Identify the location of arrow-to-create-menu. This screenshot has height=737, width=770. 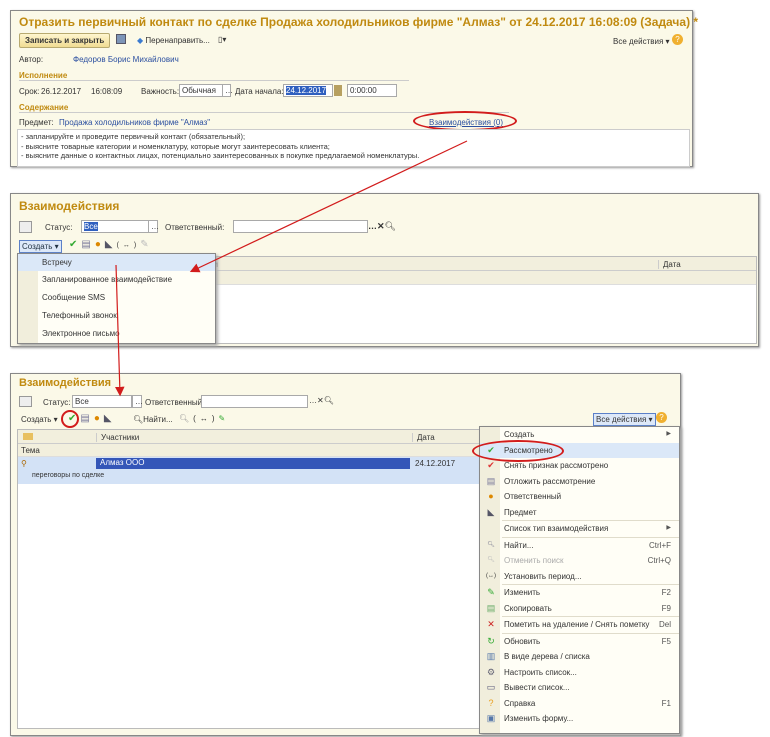
(328, 206).